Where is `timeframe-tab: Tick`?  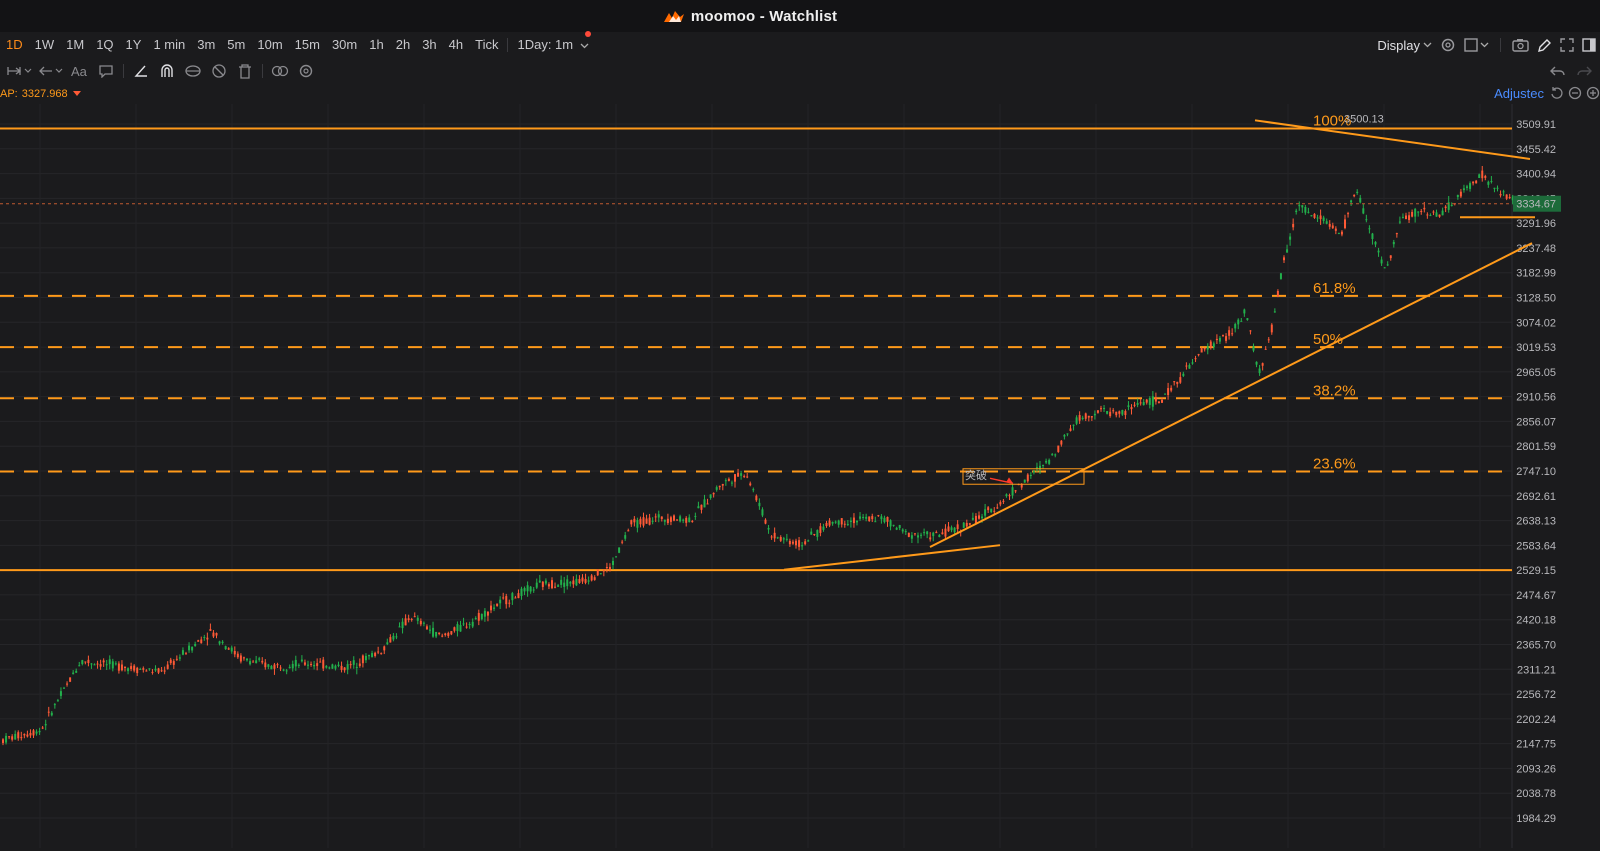
timeframe-tab: Tick is located at coordinates (486, 45).